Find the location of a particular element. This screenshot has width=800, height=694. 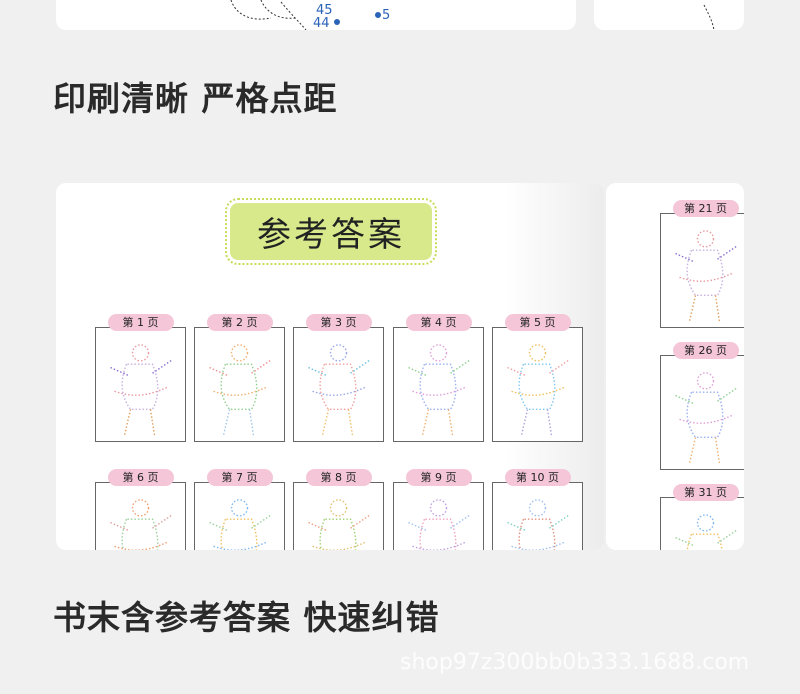

watermark: shop97z300bb0b333.1688.com is located at coordinates (575, 662).